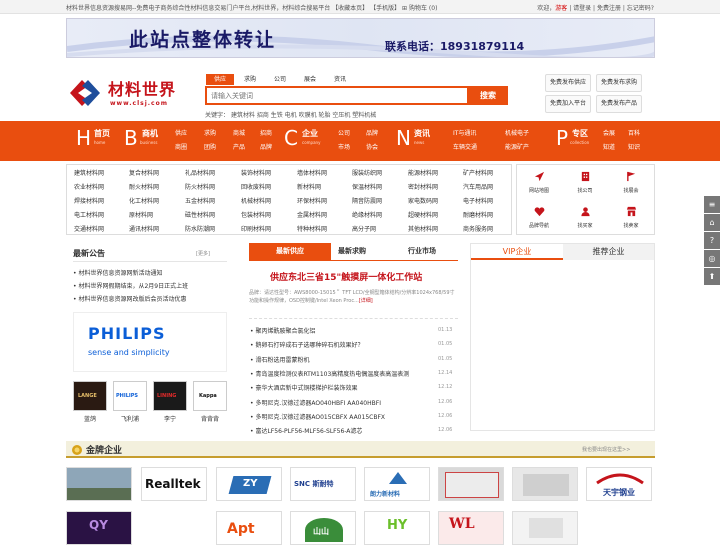 Image resolution: width=720 pixels, height=545 pixels. What do you see at coordinates (434, 214) in the screenshot?
I see `category-link: 超硬材料网` at bounding box center [434, 214].